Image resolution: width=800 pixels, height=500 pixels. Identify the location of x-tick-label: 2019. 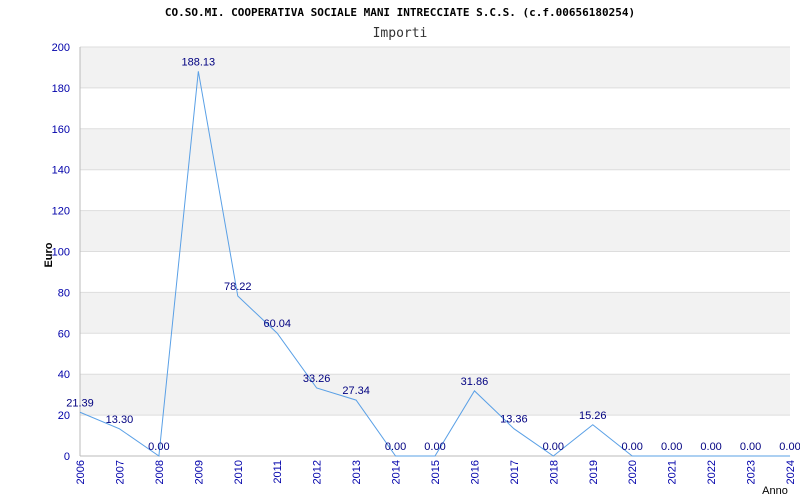
(594, 472).